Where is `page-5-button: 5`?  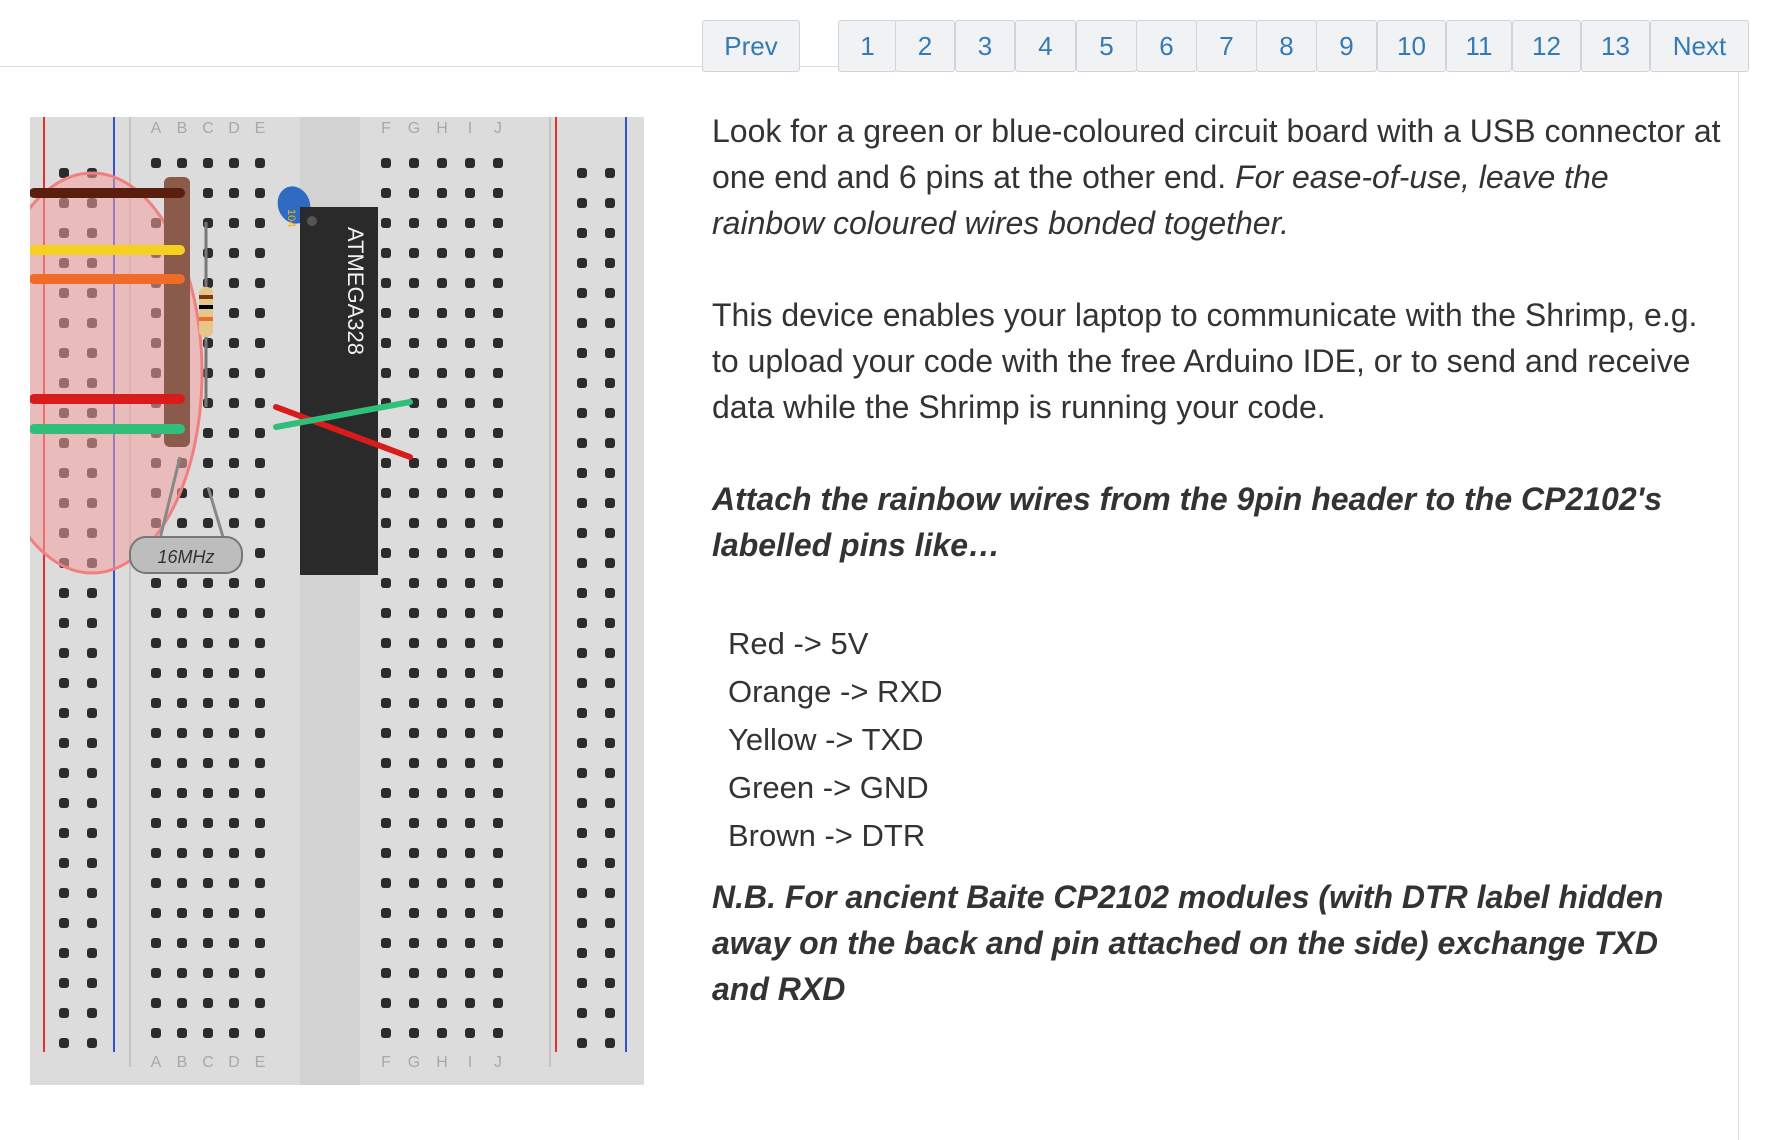
page-5-button: 5 is located at coordinates (1106, 46).